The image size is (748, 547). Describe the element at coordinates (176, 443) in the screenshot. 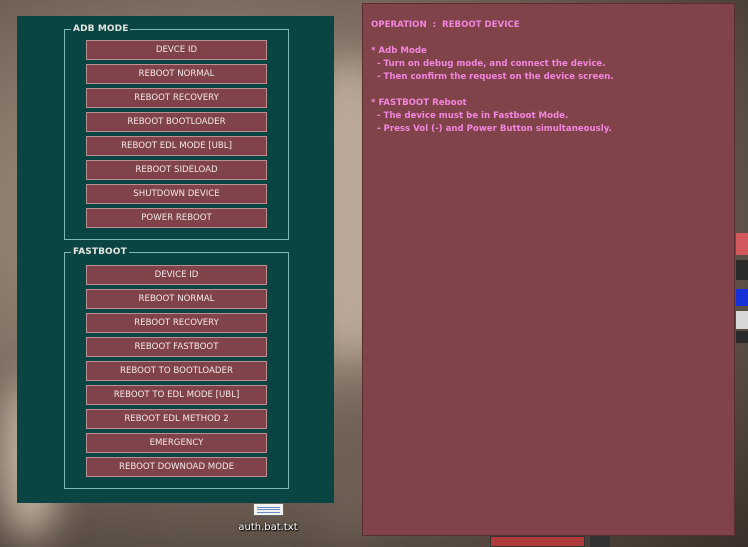

I see `fastboot-emergency-button: EMERGENCY` at that location.